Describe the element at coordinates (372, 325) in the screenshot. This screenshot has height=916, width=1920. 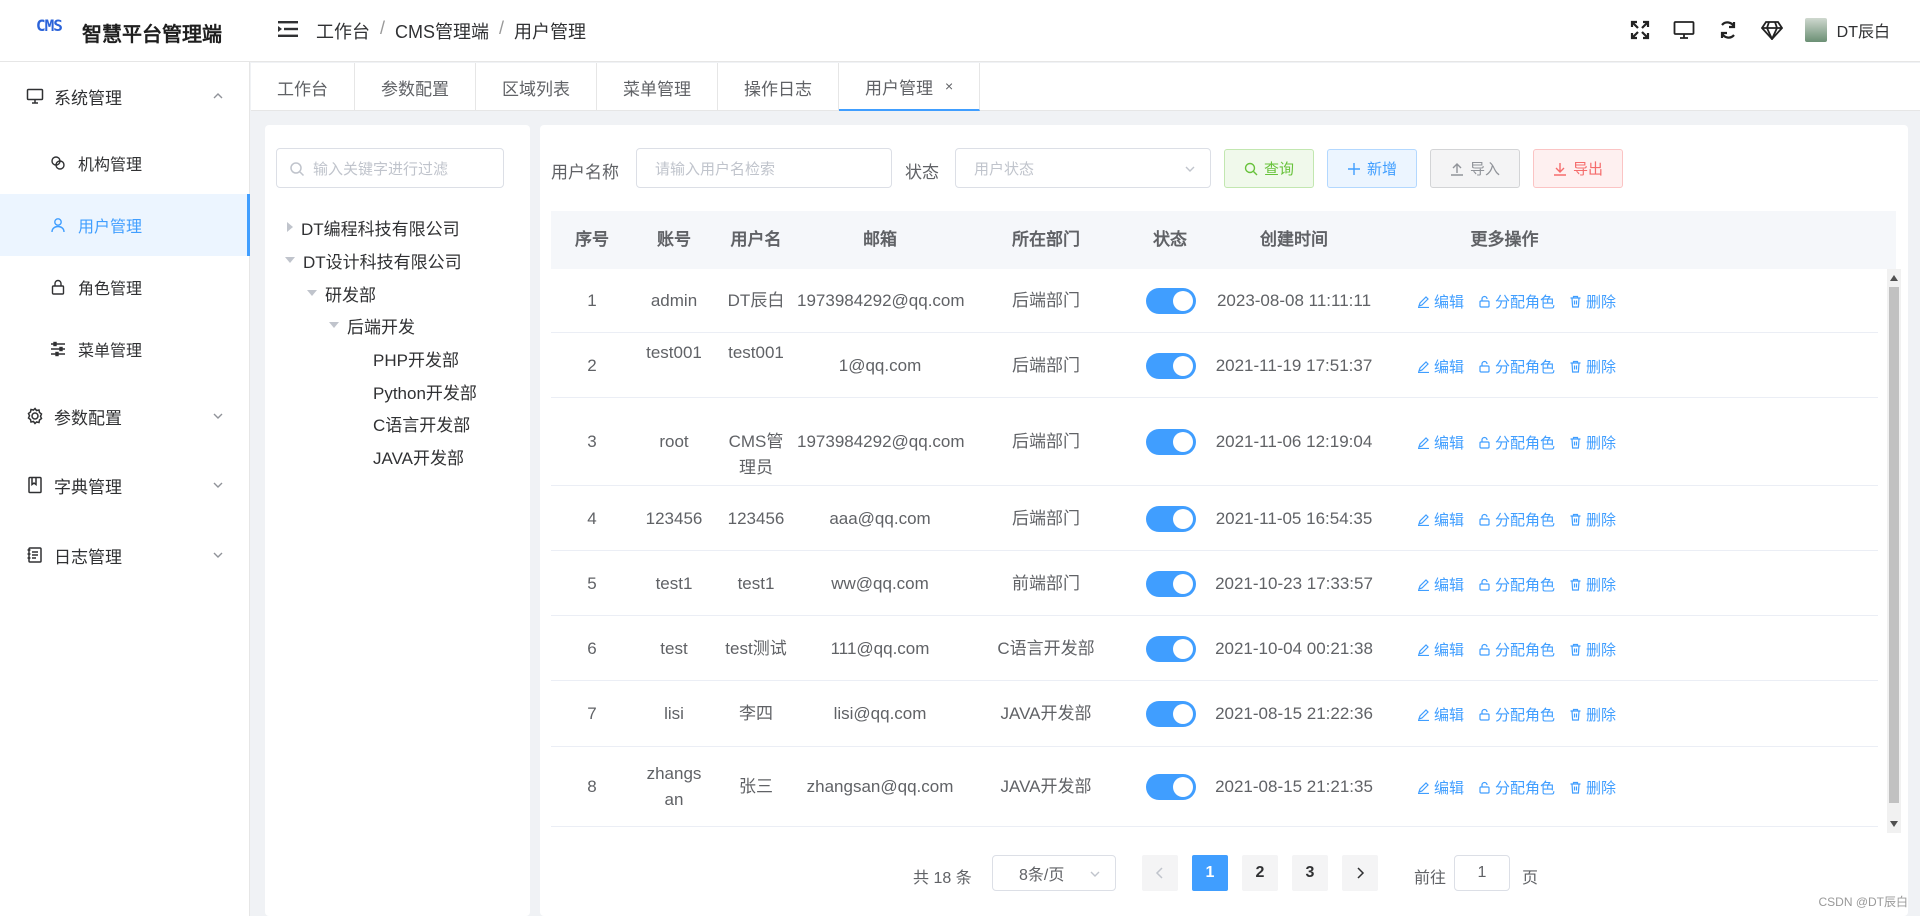
I see `tree-node: 后端开发` at that location.